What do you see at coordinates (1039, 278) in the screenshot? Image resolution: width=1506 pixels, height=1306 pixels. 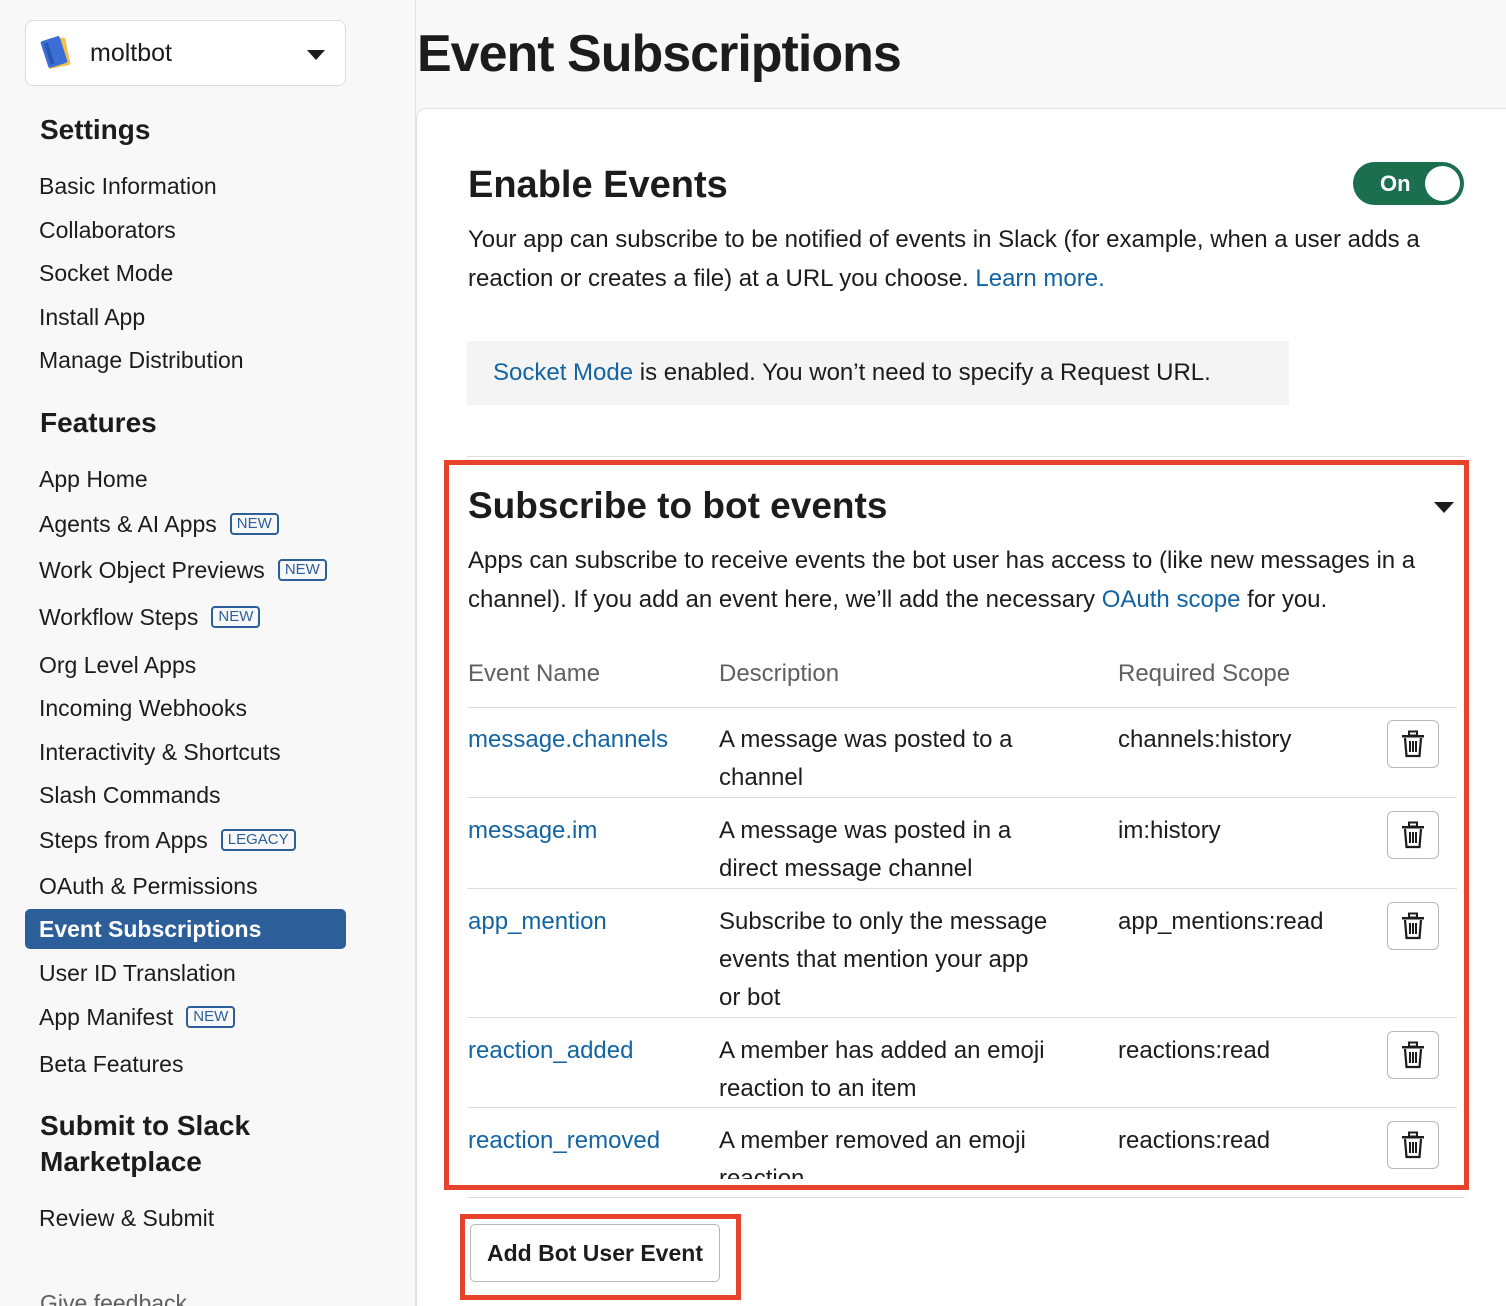 I see `learn-more-link: Learn more.` at bounding box center [1039, 278].